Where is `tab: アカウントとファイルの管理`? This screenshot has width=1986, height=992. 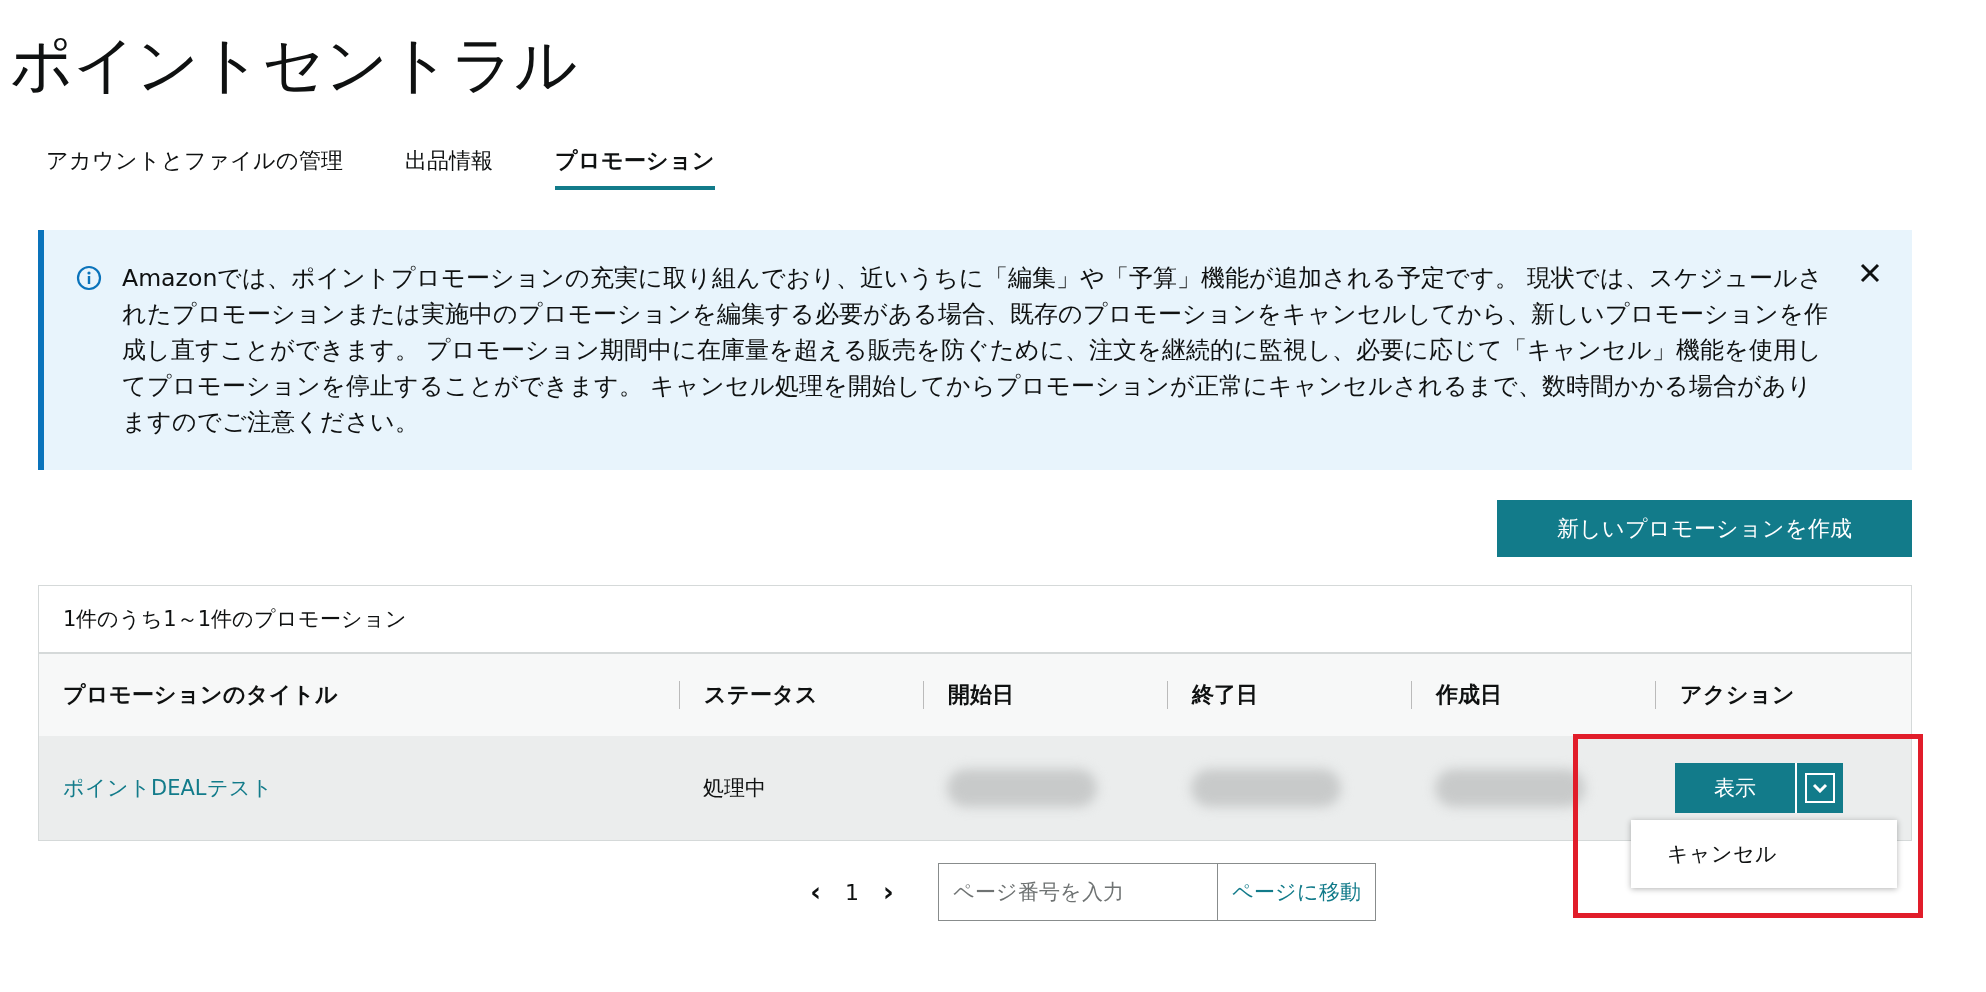
tab: アカウントとファイルの管理 is located at coordinates (194, 168).